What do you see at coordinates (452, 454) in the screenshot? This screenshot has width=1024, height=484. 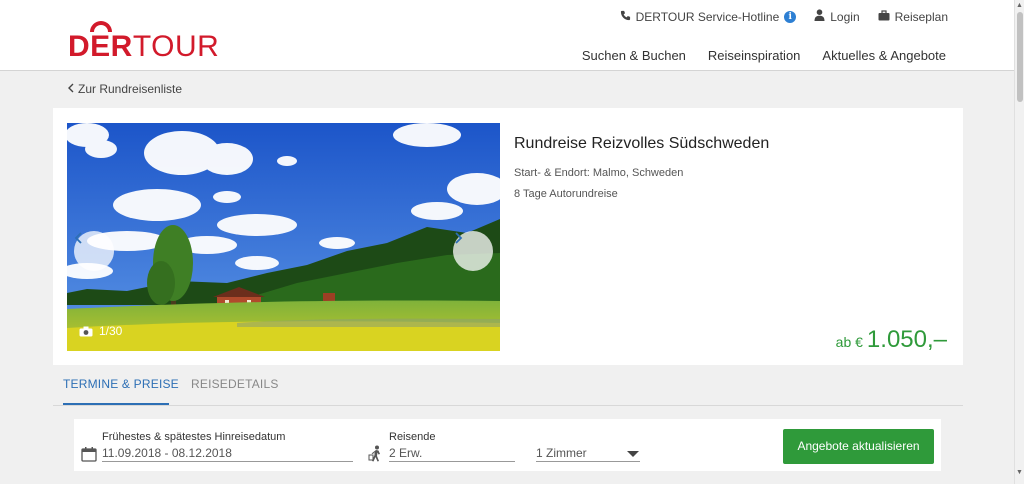 I see `travelers-input: 2 Erw.` at bounding box center [452, 454].